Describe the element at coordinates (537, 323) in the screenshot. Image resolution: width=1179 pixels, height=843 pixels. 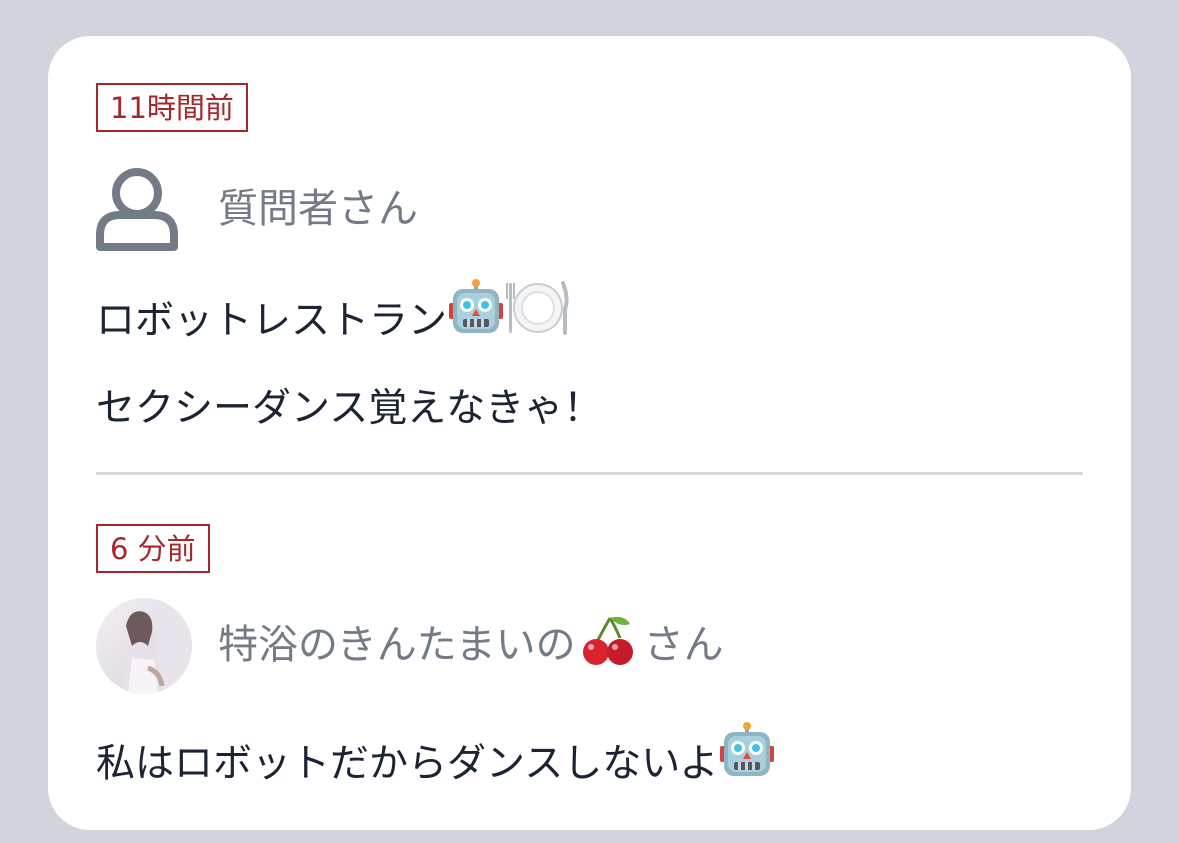
I see `fork-knife-plate-emoji` at that location.